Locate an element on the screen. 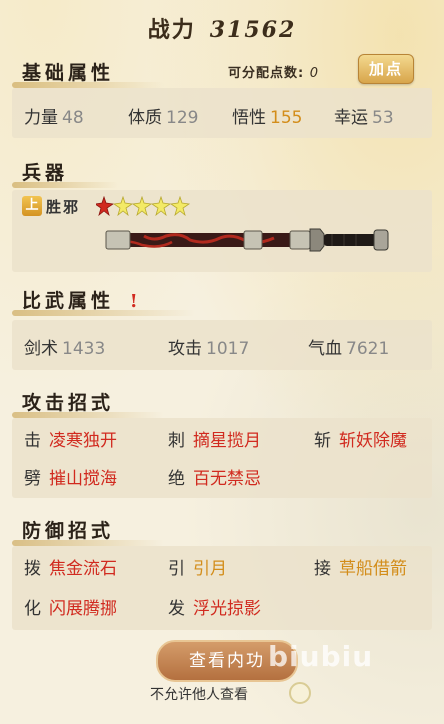  stat-value: 129 is located at coordinates (182, 118).